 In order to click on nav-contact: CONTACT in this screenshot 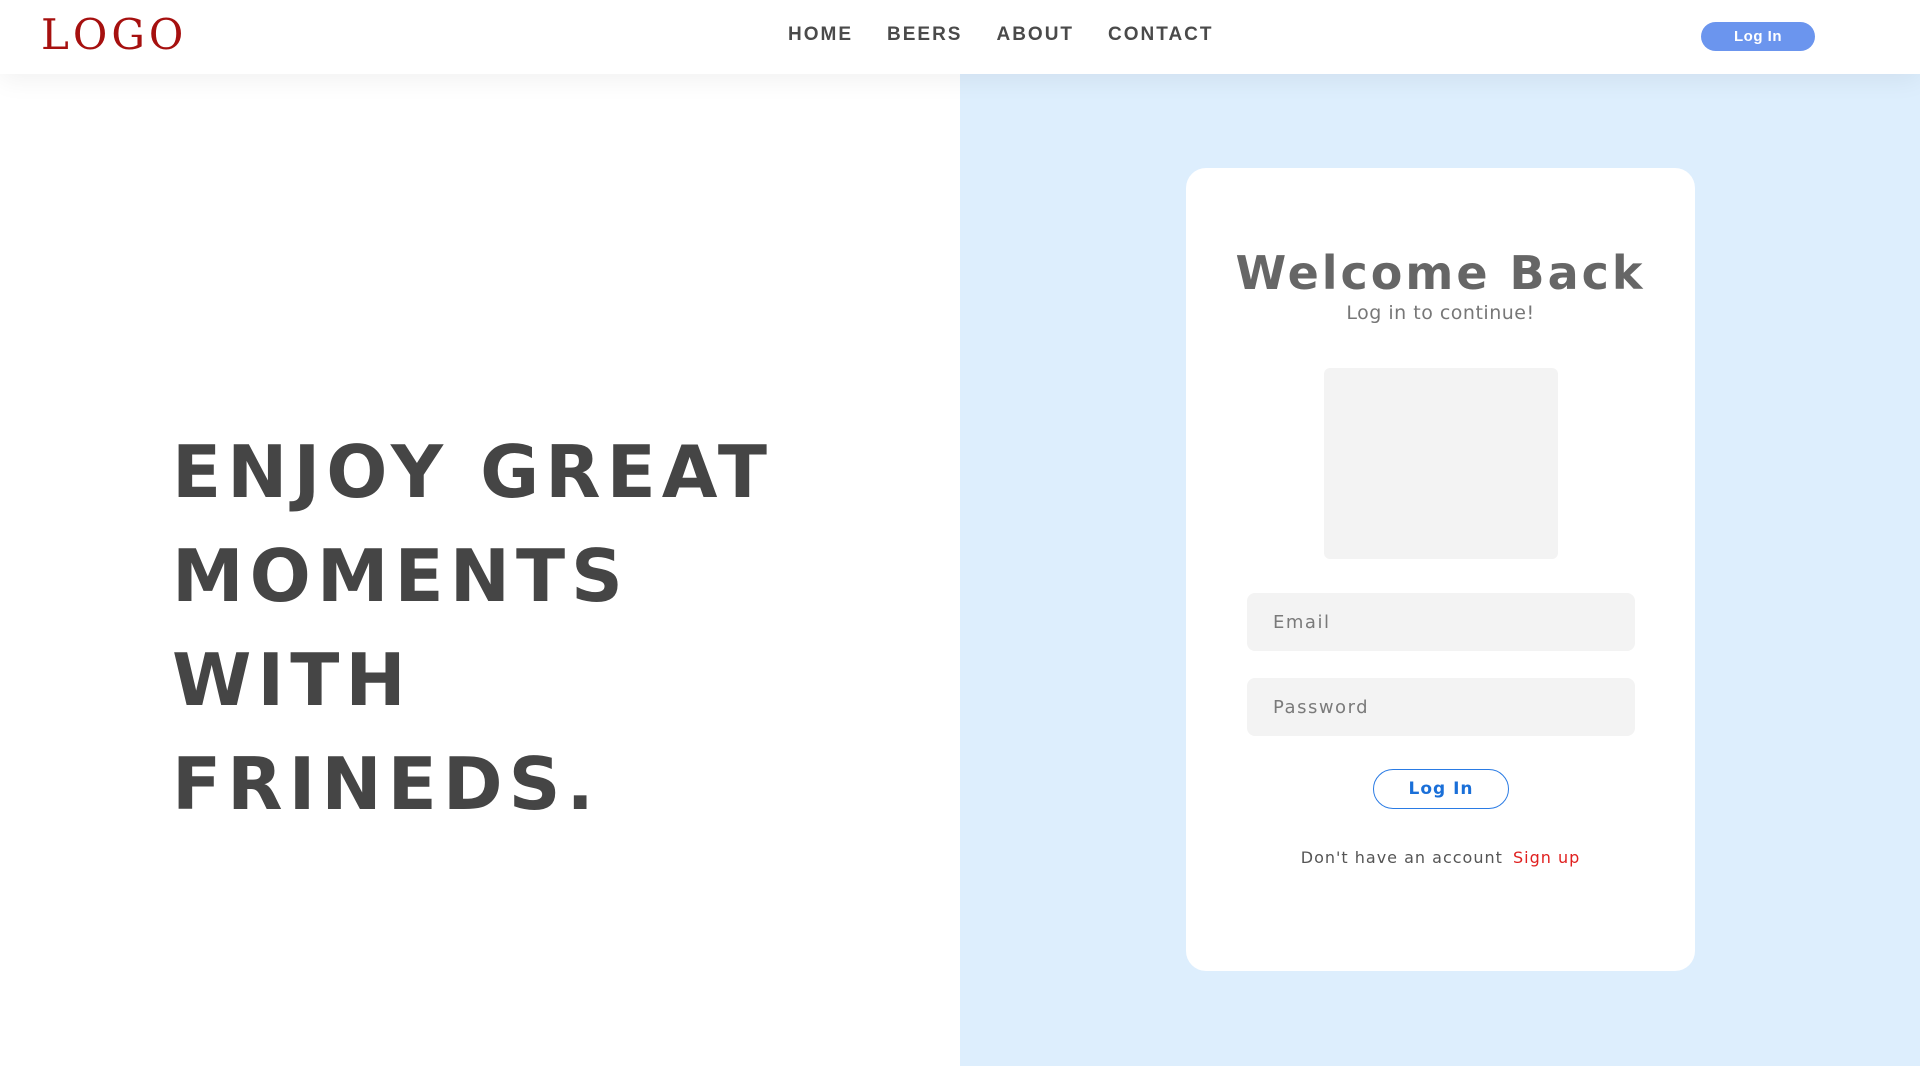, I will do `click(1160, 35)`.